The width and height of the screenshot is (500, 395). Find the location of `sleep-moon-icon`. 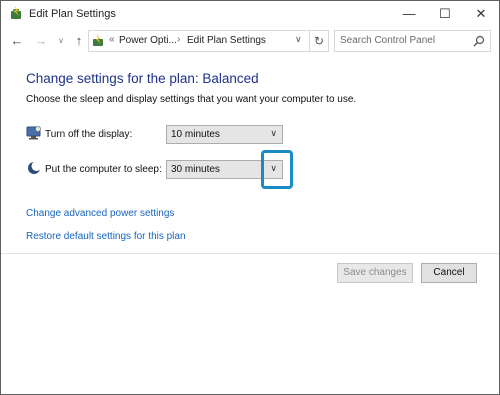

sleep-moon-icon is located at coordinates (34, 168).